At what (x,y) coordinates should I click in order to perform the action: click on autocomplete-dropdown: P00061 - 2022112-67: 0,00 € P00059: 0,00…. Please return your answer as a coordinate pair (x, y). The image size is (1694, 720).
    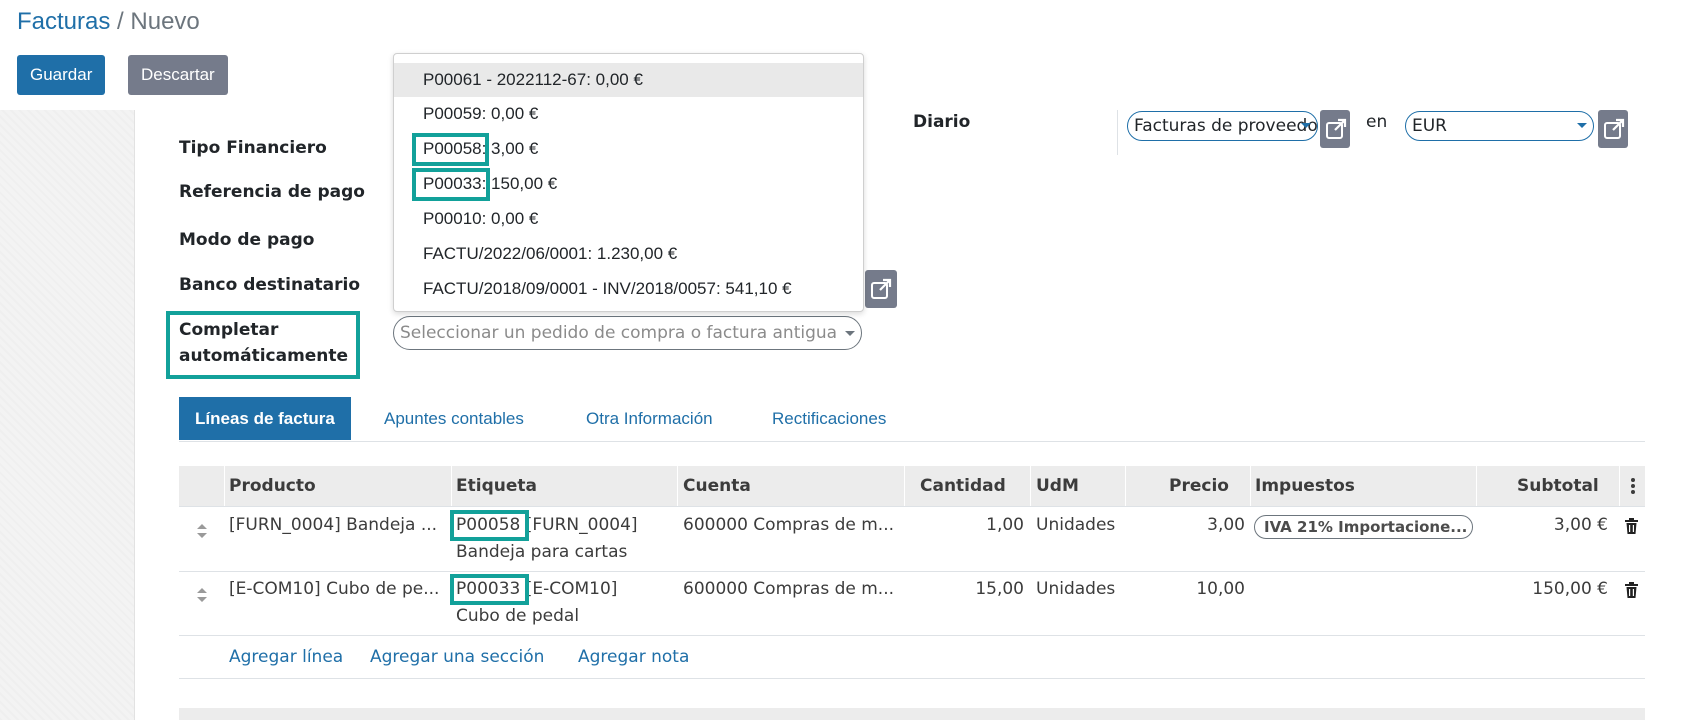
    Looking at the image, I should click on (628, 182).